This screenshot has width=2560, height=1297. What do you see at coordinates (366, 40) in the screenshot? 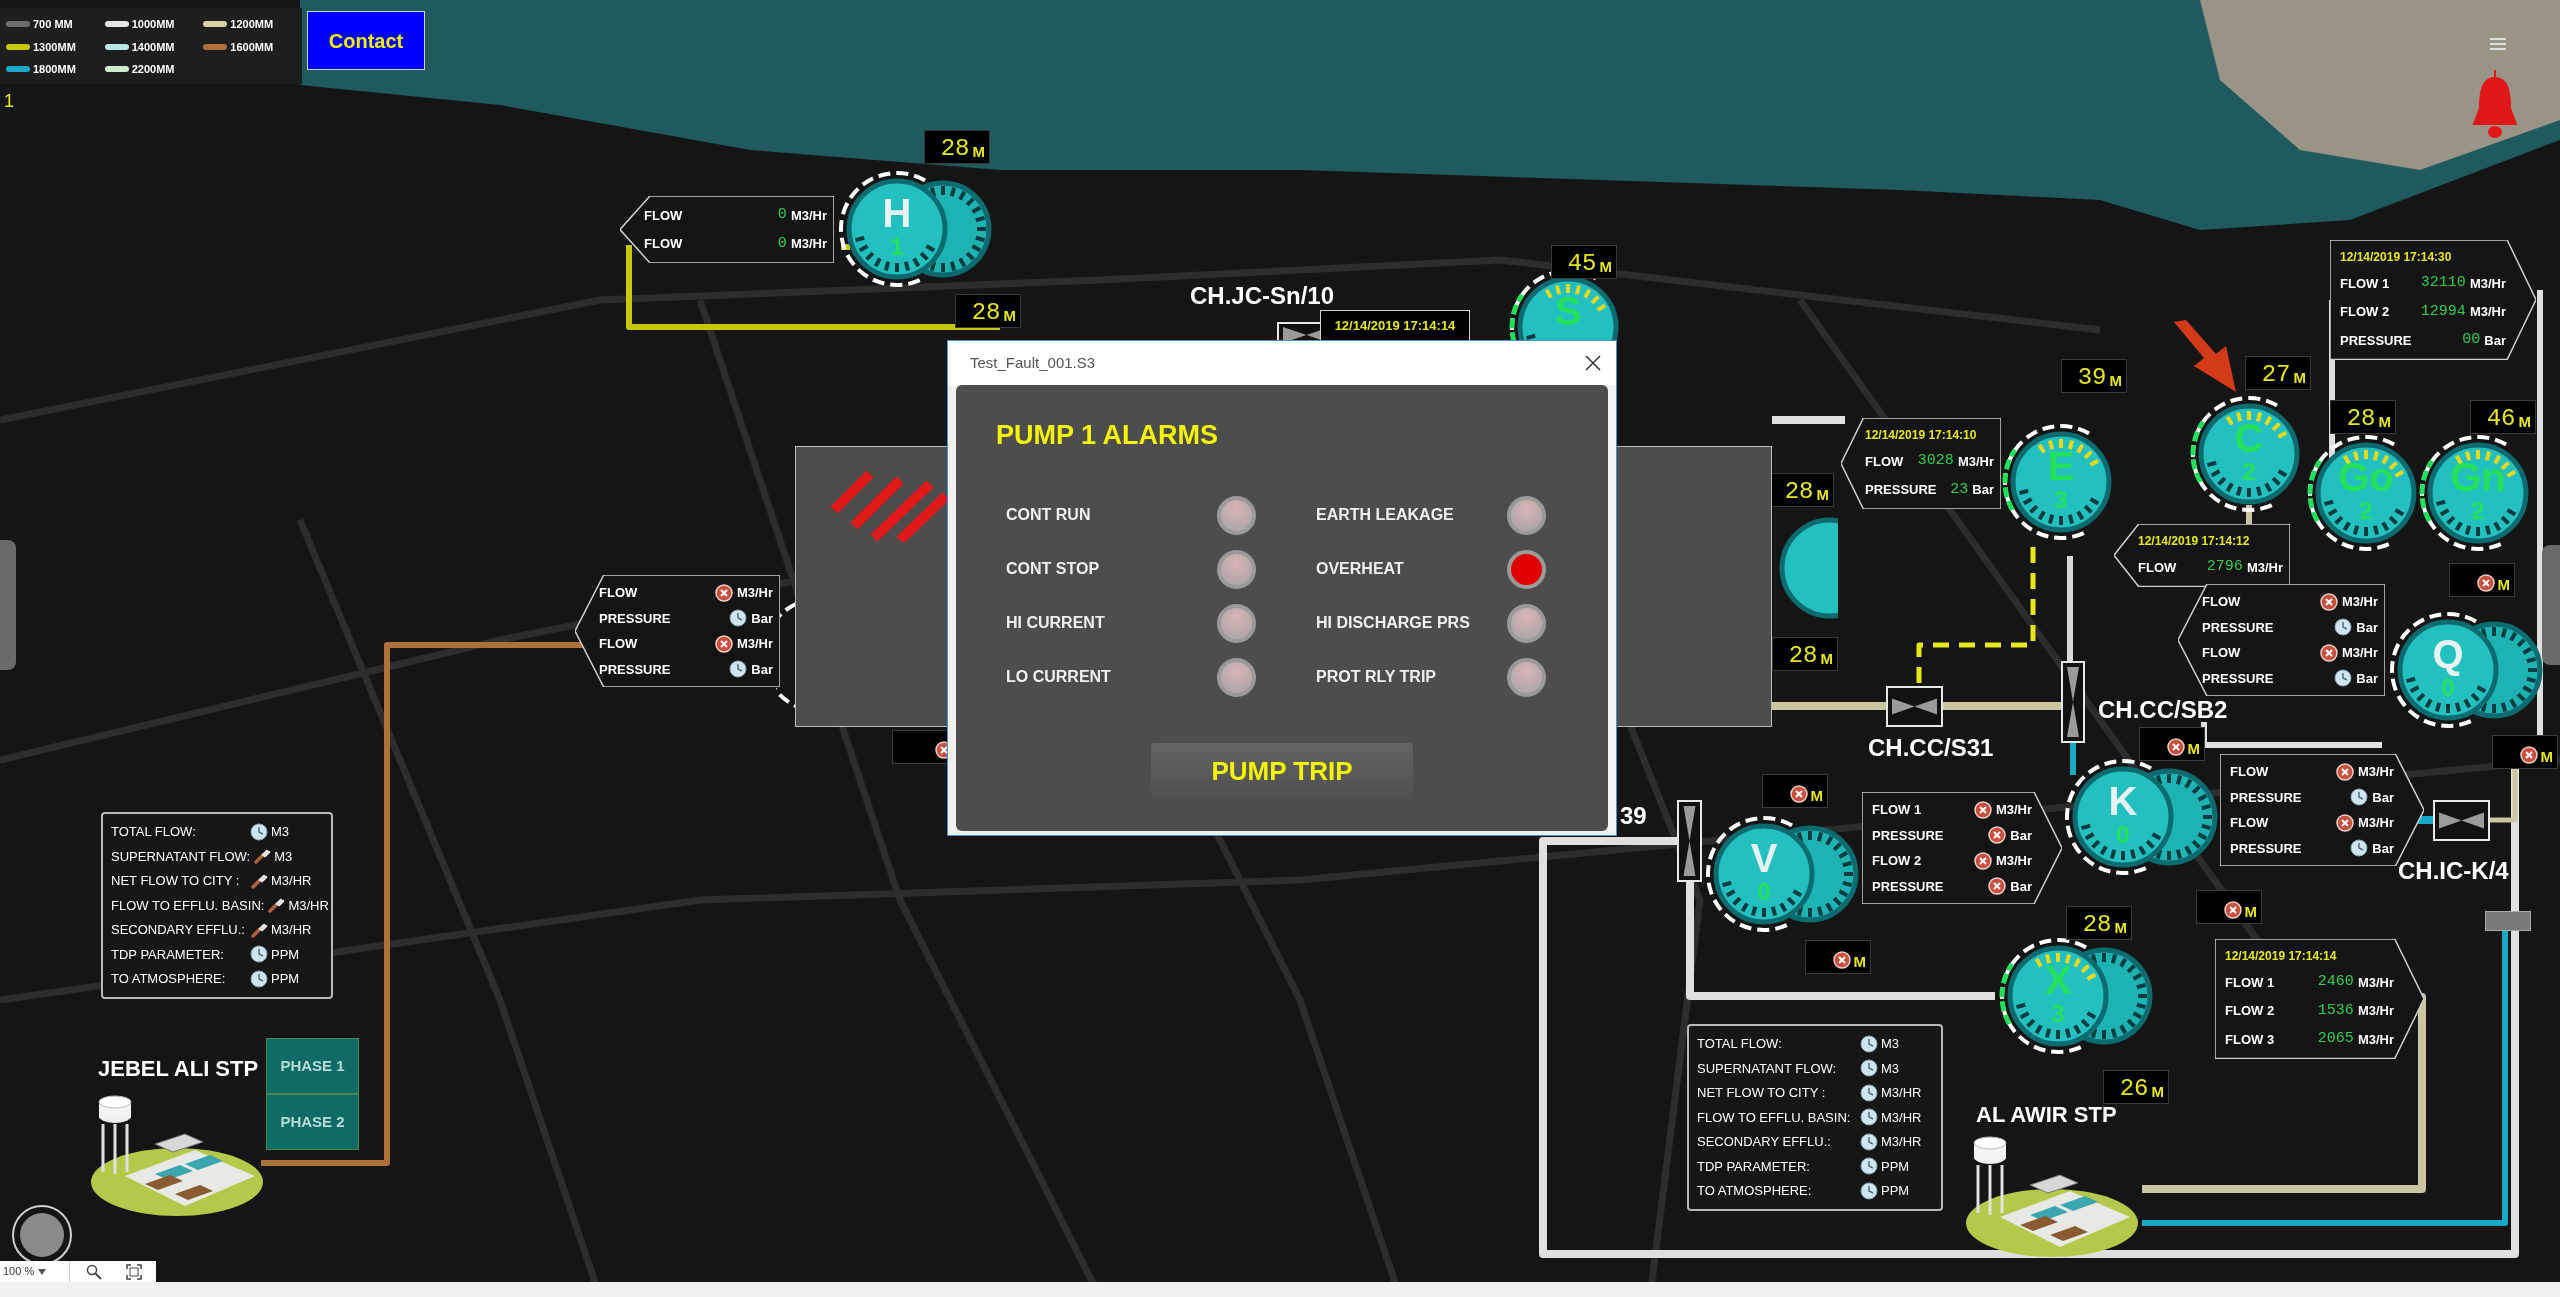
I see `contact-button: Contact` at bounding box center [366, 40].